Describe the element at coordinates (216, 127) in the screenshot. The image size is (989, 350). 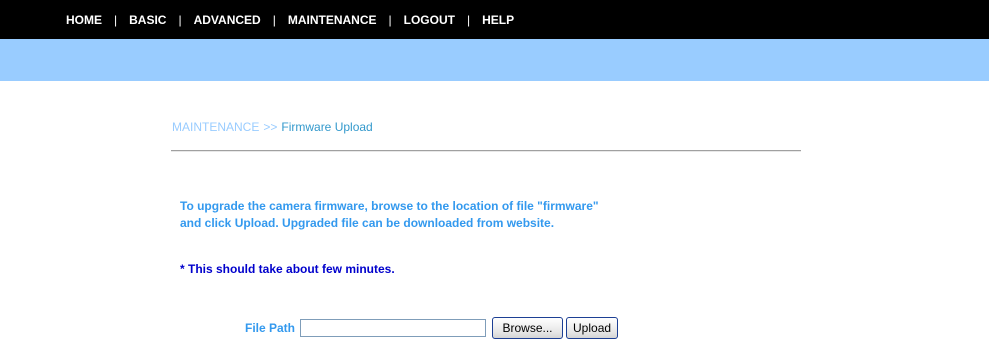
I see `breadcrumb-section: MAINTENANCE` at that location.